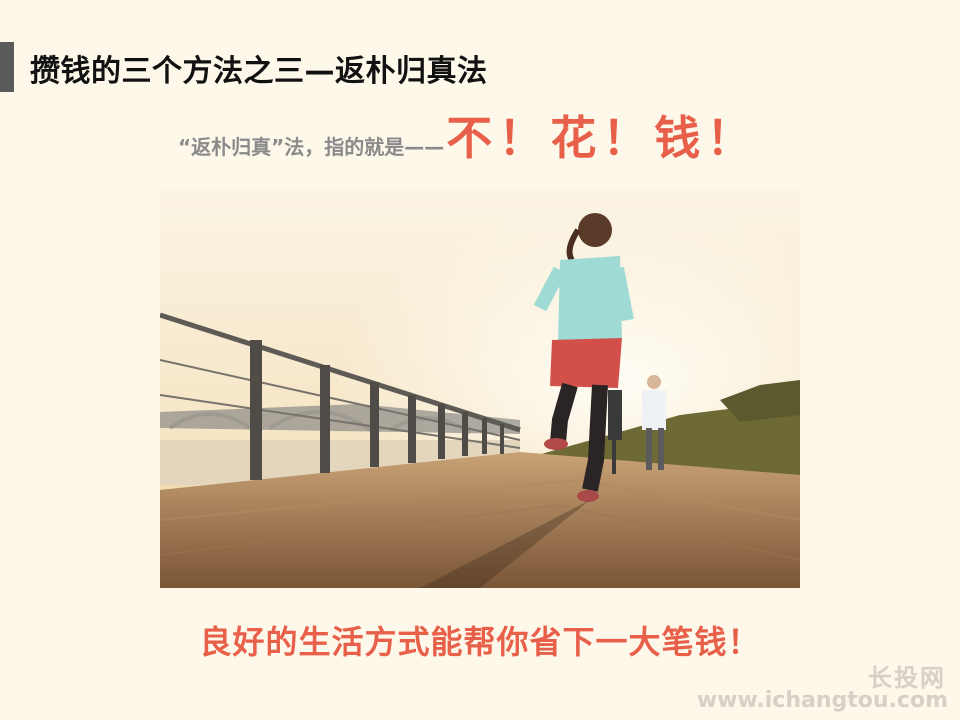 Image resolution: width=960 pixels, height=720 pixels. I want to click on subtitle-lead: “返朴归真”法，指的就是——, so click(311, 147).